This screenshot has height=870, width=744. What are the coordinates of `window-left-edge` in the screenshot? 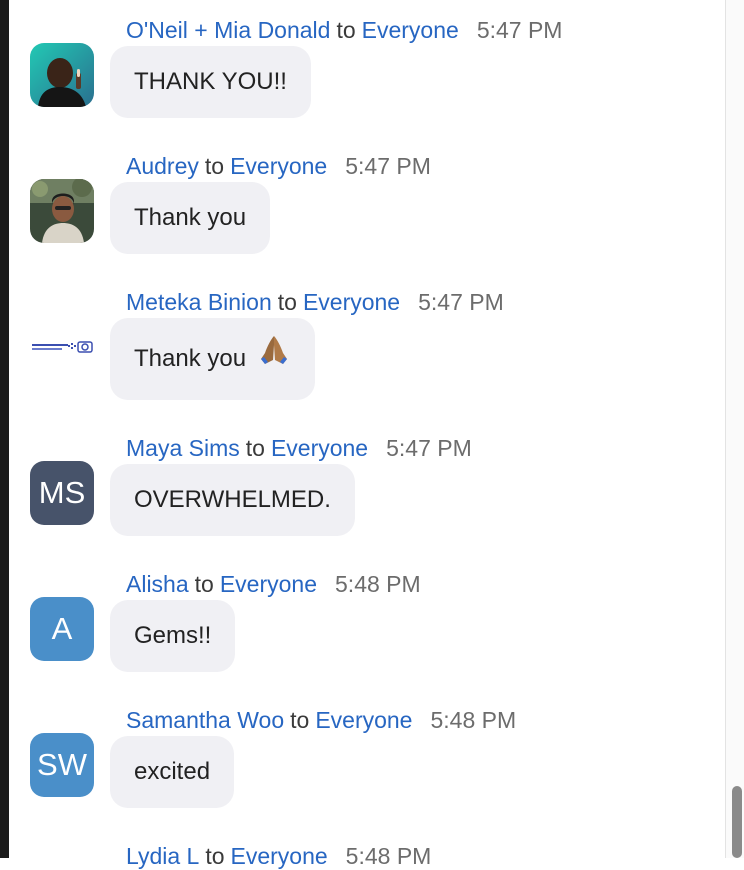 It's located at (4, 429).